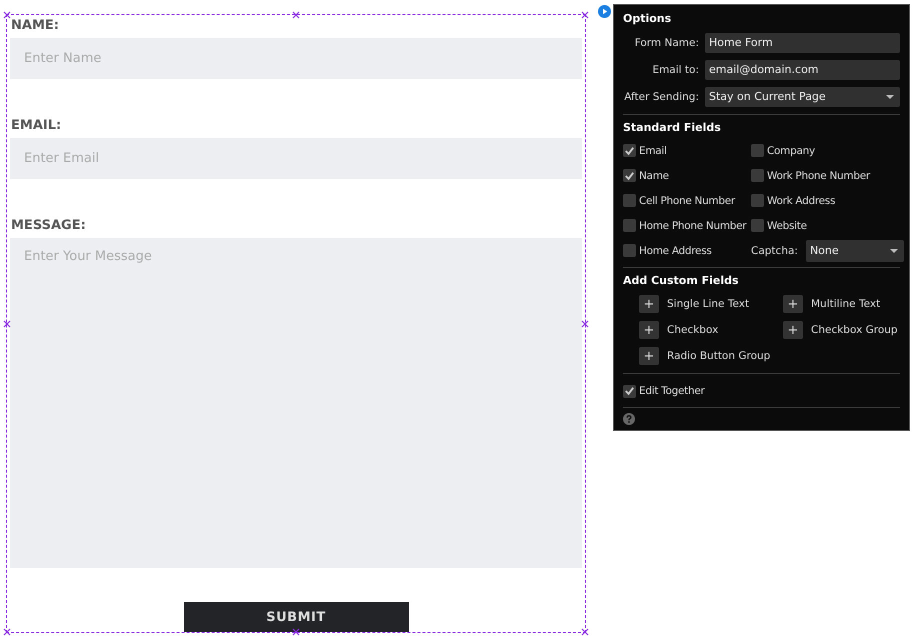 The height and width of the screenshot is (639, 914). I want to click on checkbox: Company, so click(827, 150).